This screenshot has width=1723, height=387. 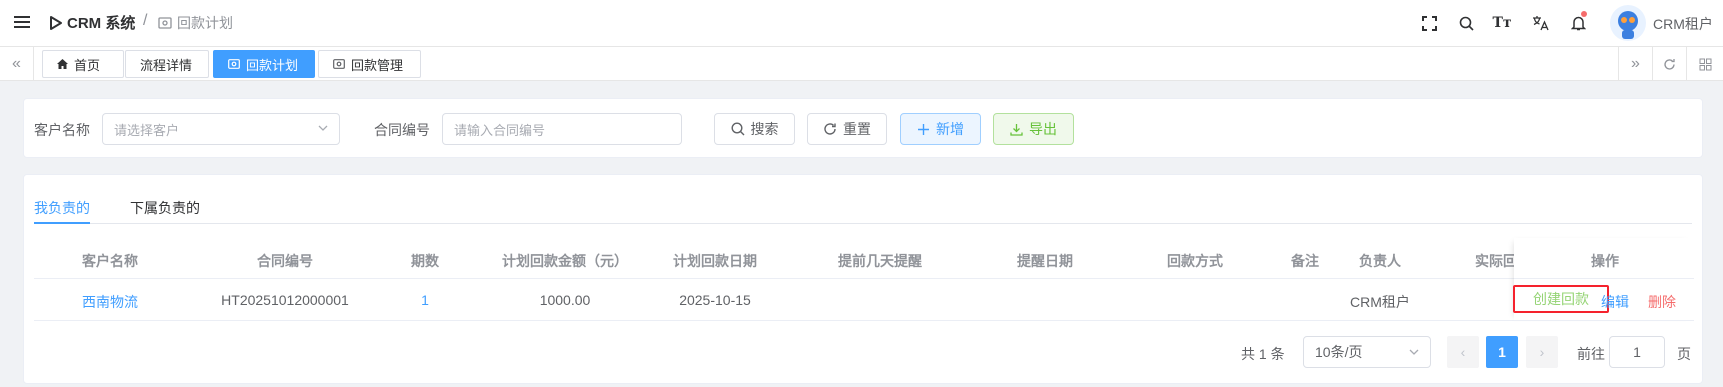 What do you see at coordinates (1502, 23) in the screenshot?
I see `font-size-icon: Tт` at bounding box center [1502, 23].